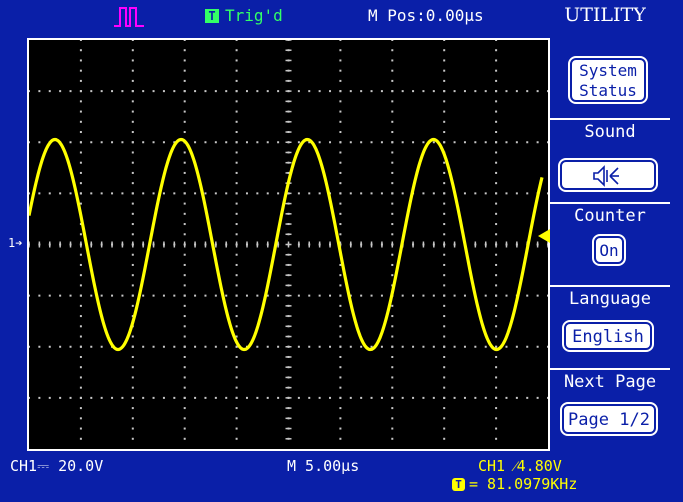  Describe the element at coordinates (129, 17) in the screenshot. I see `pulse-waveform-icon` at that location.